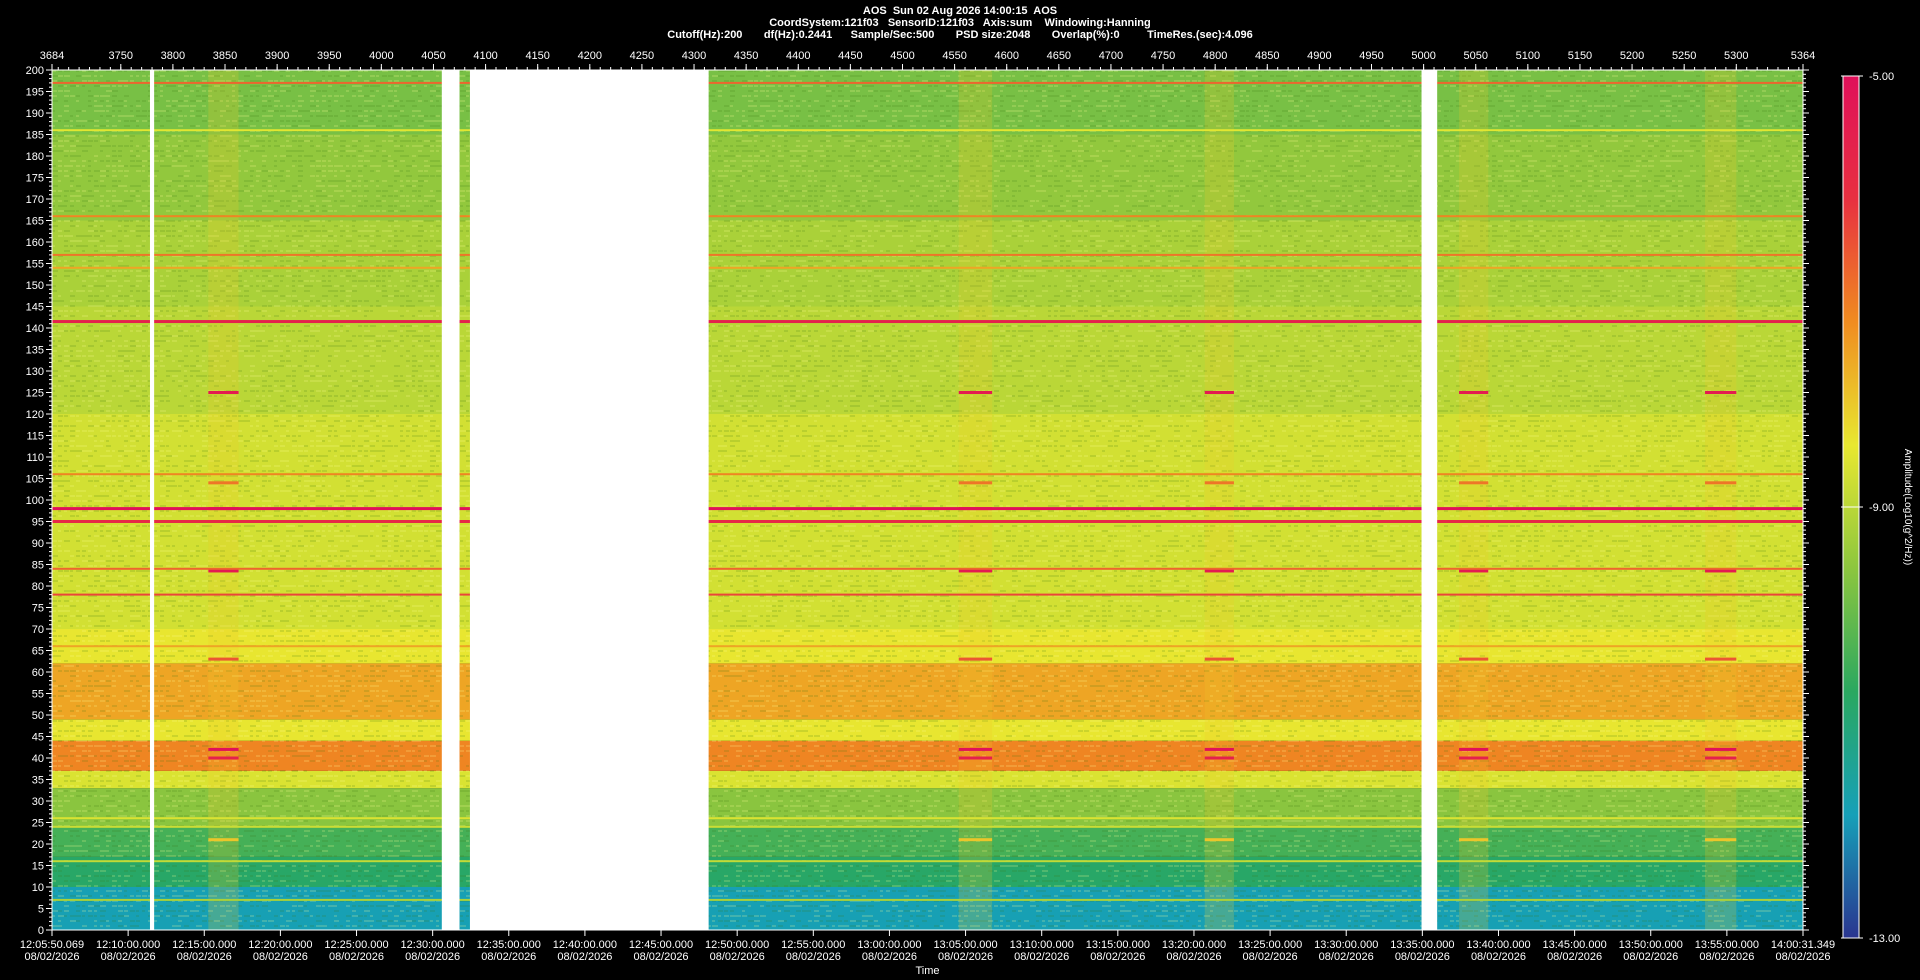 The height and width of the screenshot is (980, 1920). I want to click on y-tick-label: 55, so click(38, 695).